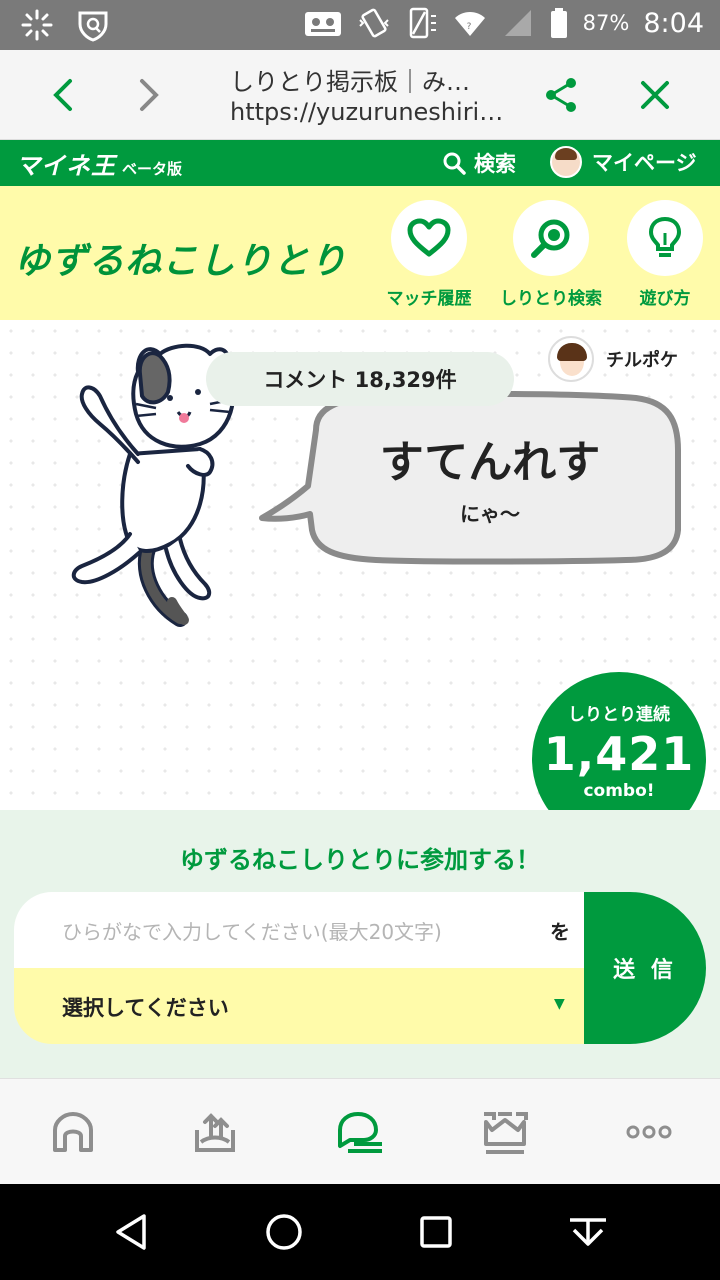  What do you see at coordinates (558, 23) in the screenshot?
I see `battery-icon` at bounding box center [558, 23].